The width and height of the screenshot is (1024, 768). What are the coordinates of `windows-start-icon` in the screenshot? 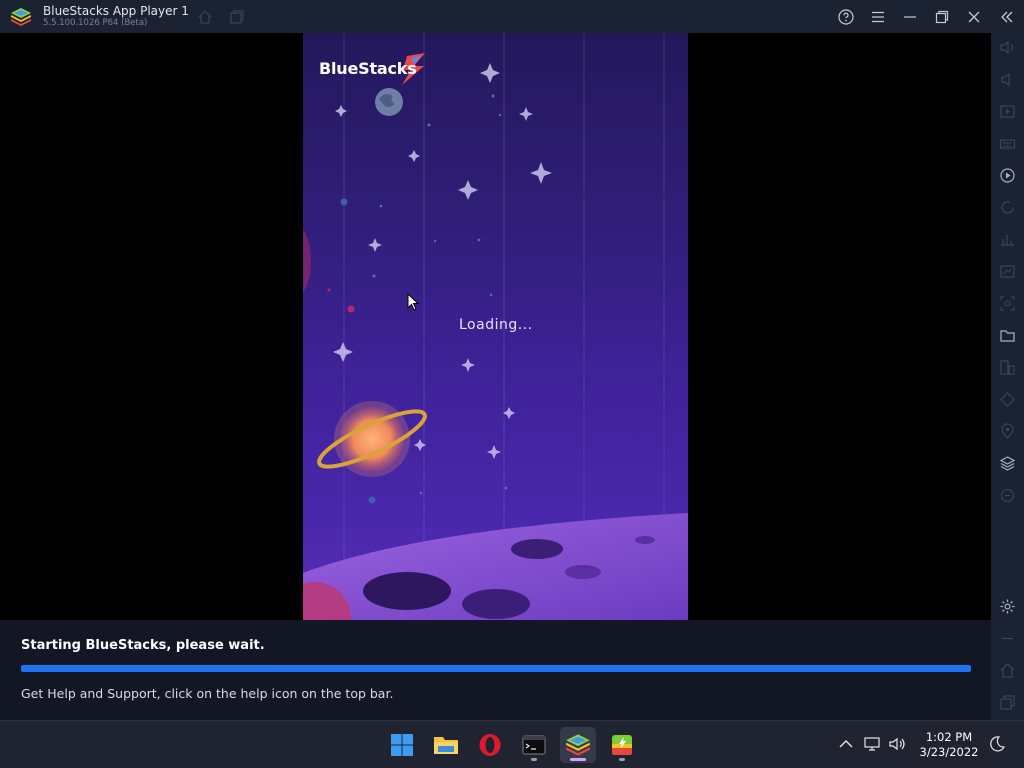 It's located at (402, 745).